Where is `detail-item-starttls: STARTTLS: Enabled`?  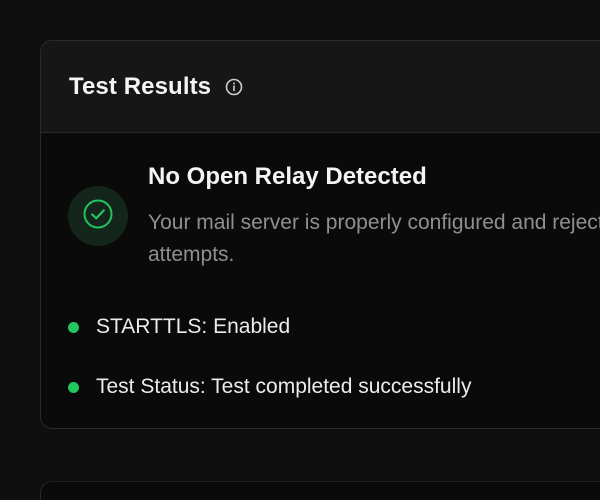
detail-item-starttls: STARTTLS: Enabled is located at coordinates (179, 327).